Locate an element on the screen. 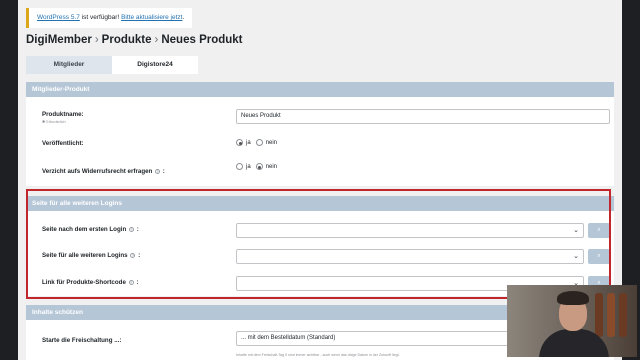  update-link: Bitte aktualisiere jetzt is located at coordinates (151, 17).